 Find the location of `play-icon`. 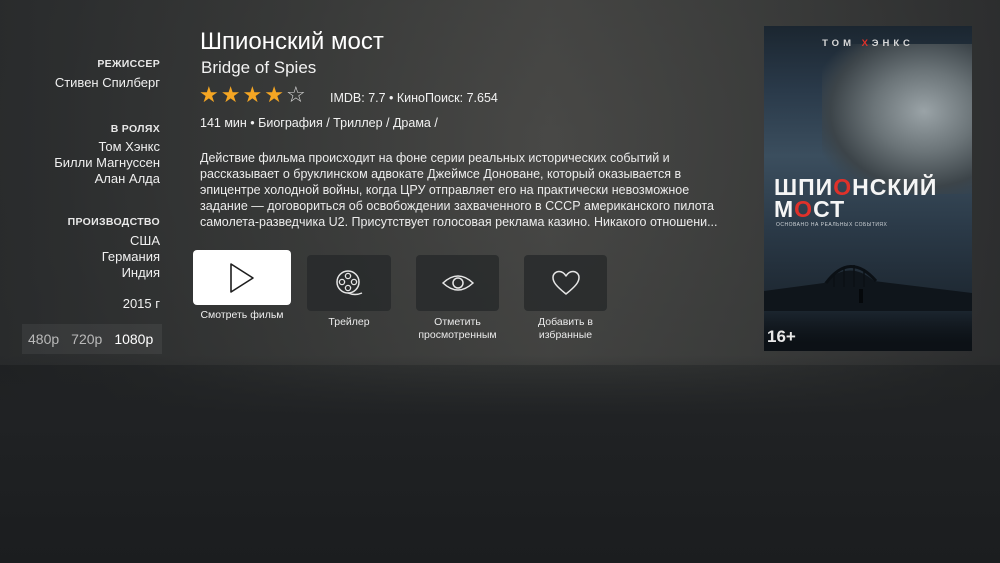

play-icon is located at coordinates (242, 277).